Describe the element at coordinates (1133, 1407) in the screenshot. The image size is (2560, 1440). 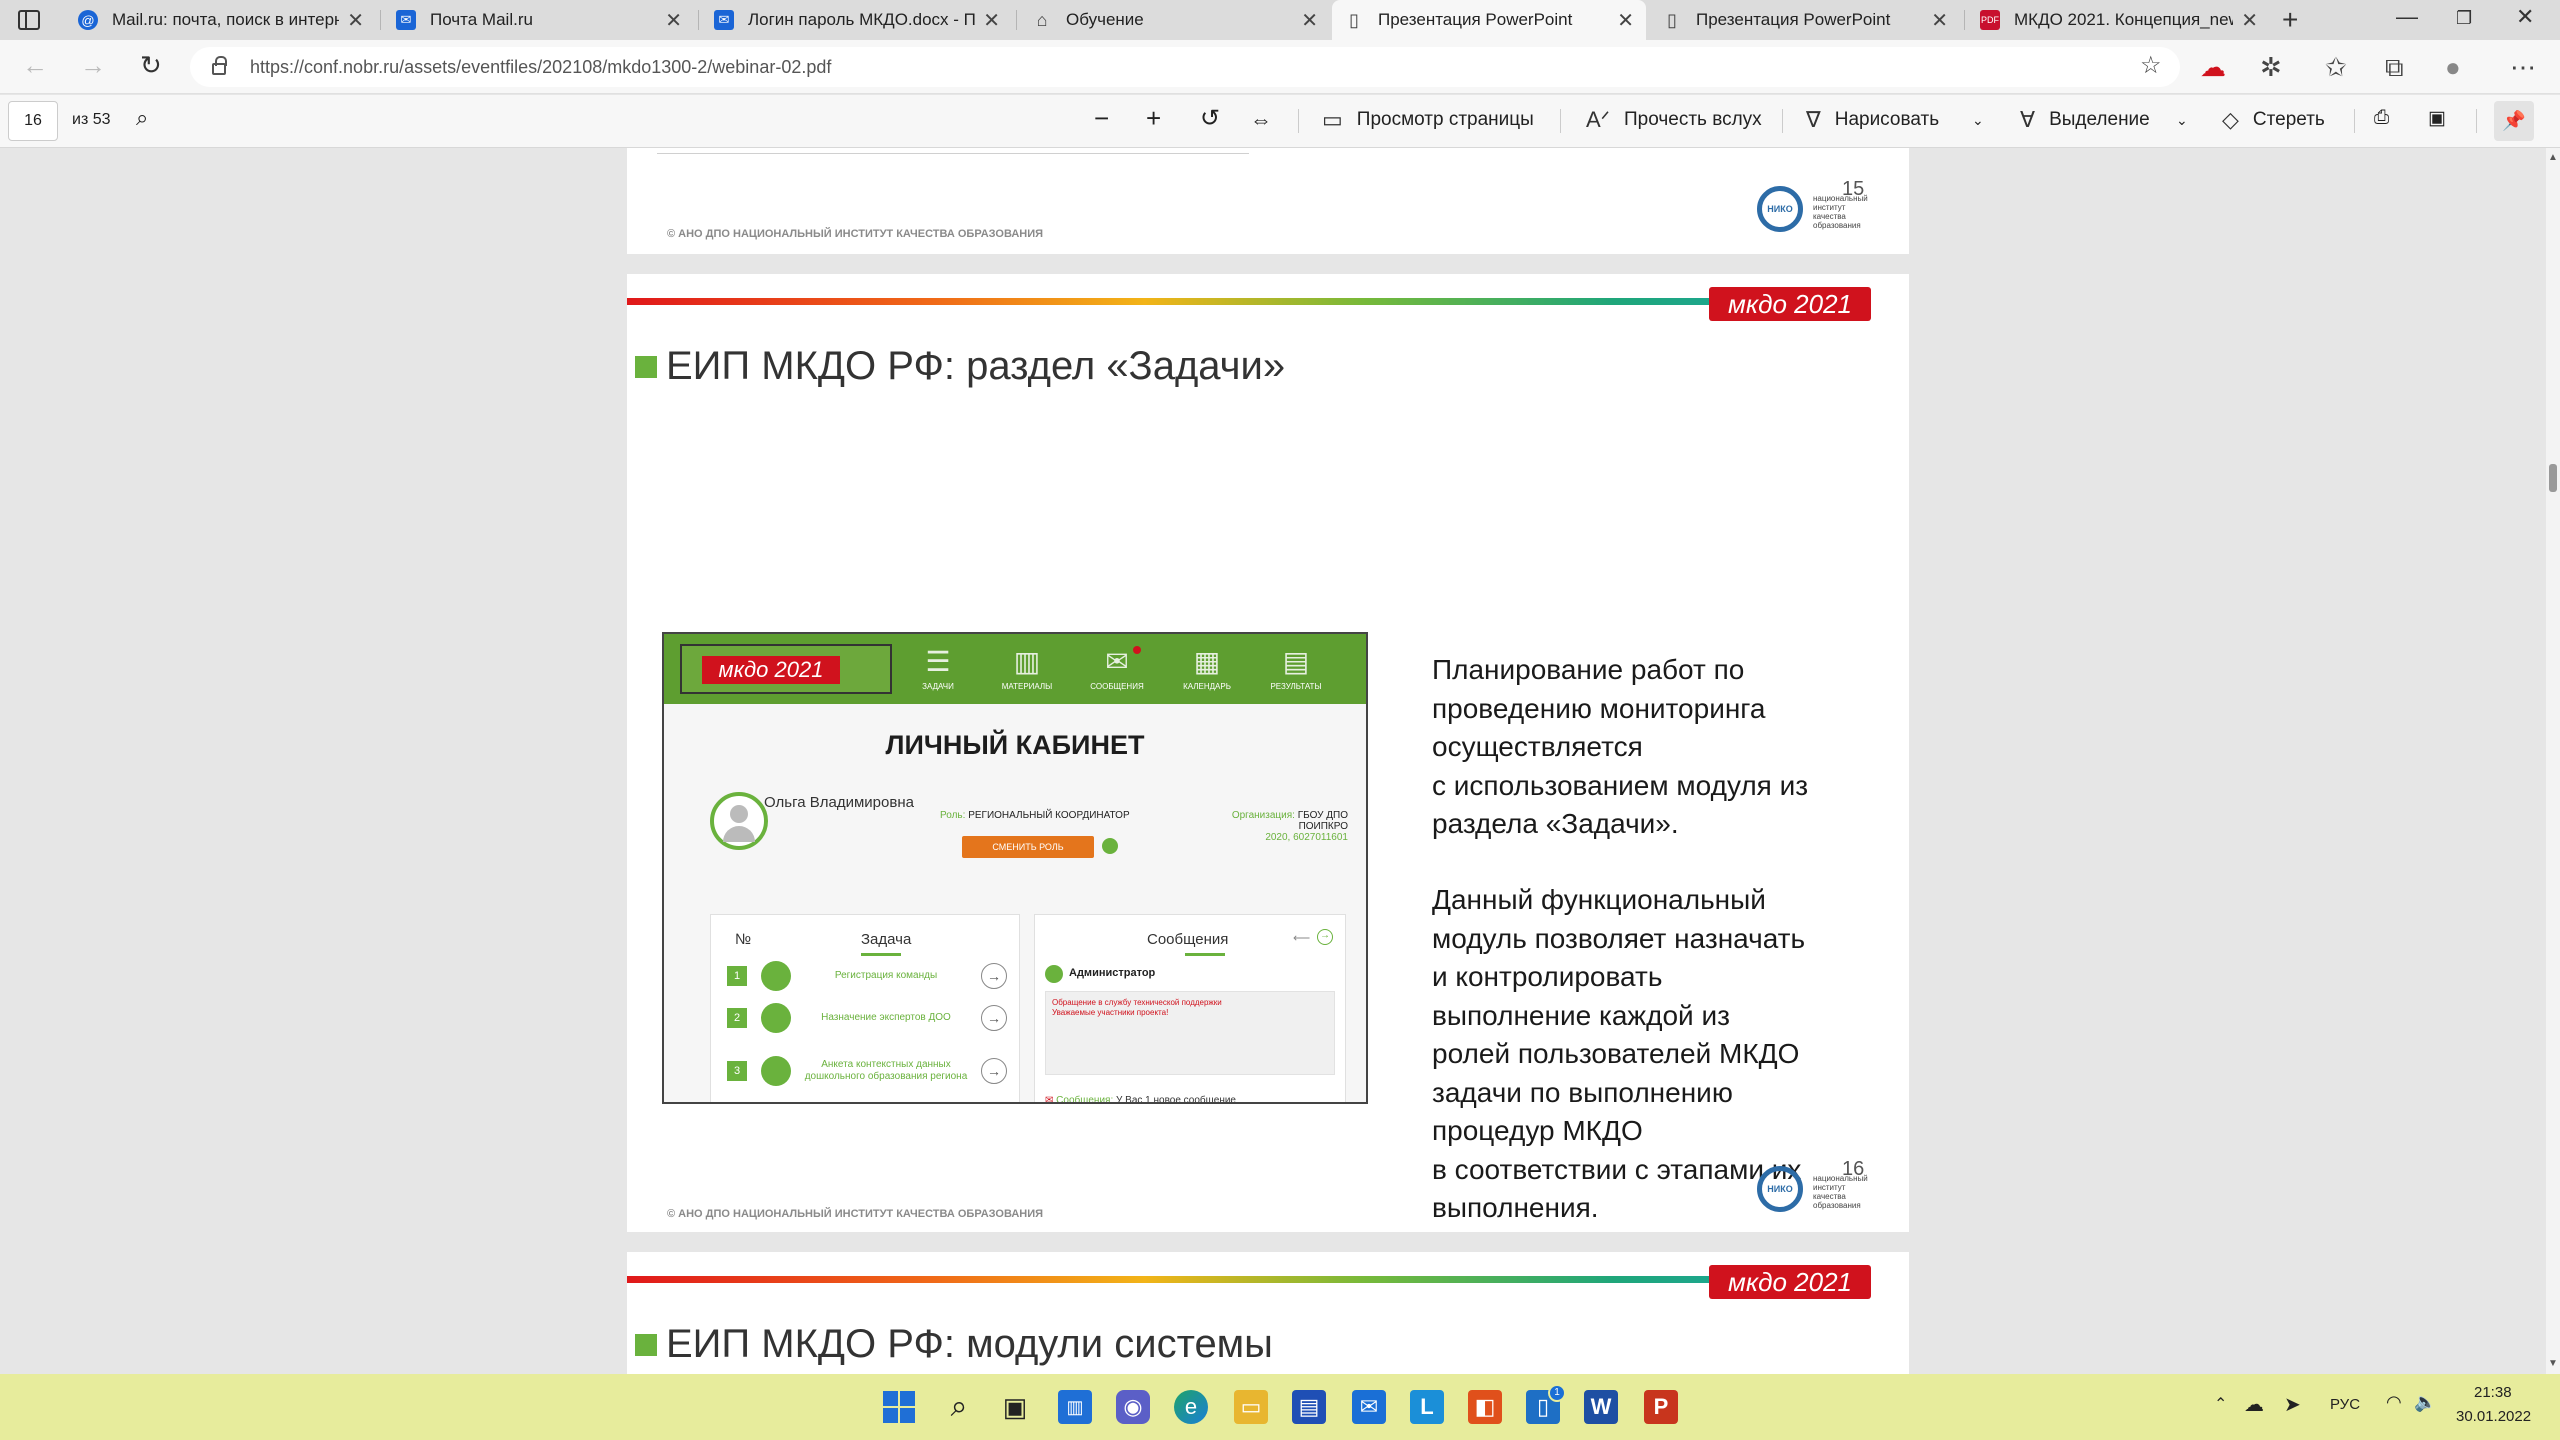
I see `chat-icon: ◉` at that location.